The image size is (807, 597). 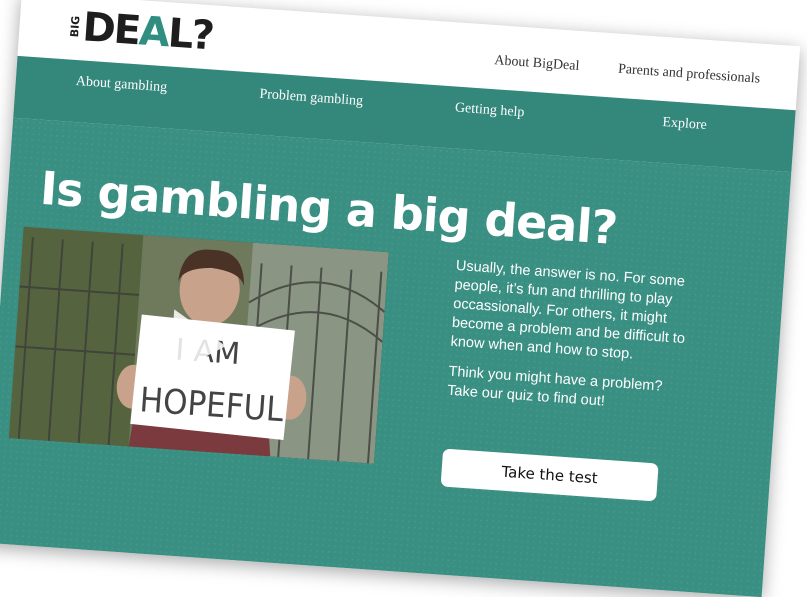 What do you see at coordinates (689, 75) in the screenshot?
I see `nav-parents-professionals: Parents and professionals` at bounding box center [689, 75].